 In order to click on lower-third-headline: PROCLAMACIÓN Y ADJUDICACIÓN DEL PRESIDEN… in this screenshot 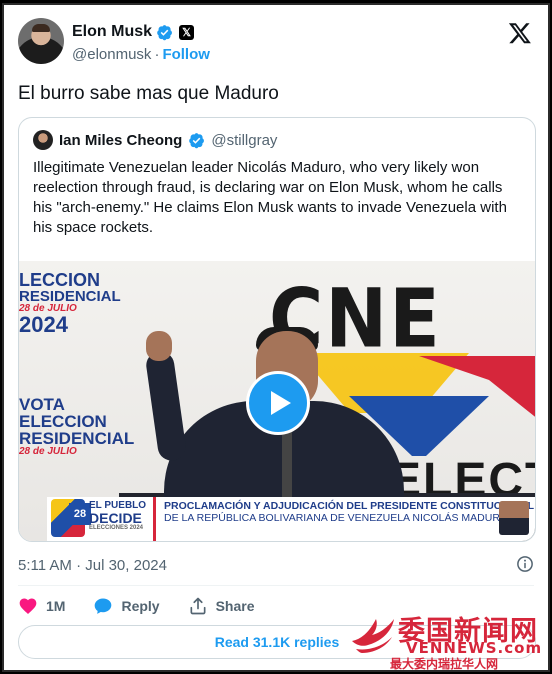, I will do `click(349, 506)`.